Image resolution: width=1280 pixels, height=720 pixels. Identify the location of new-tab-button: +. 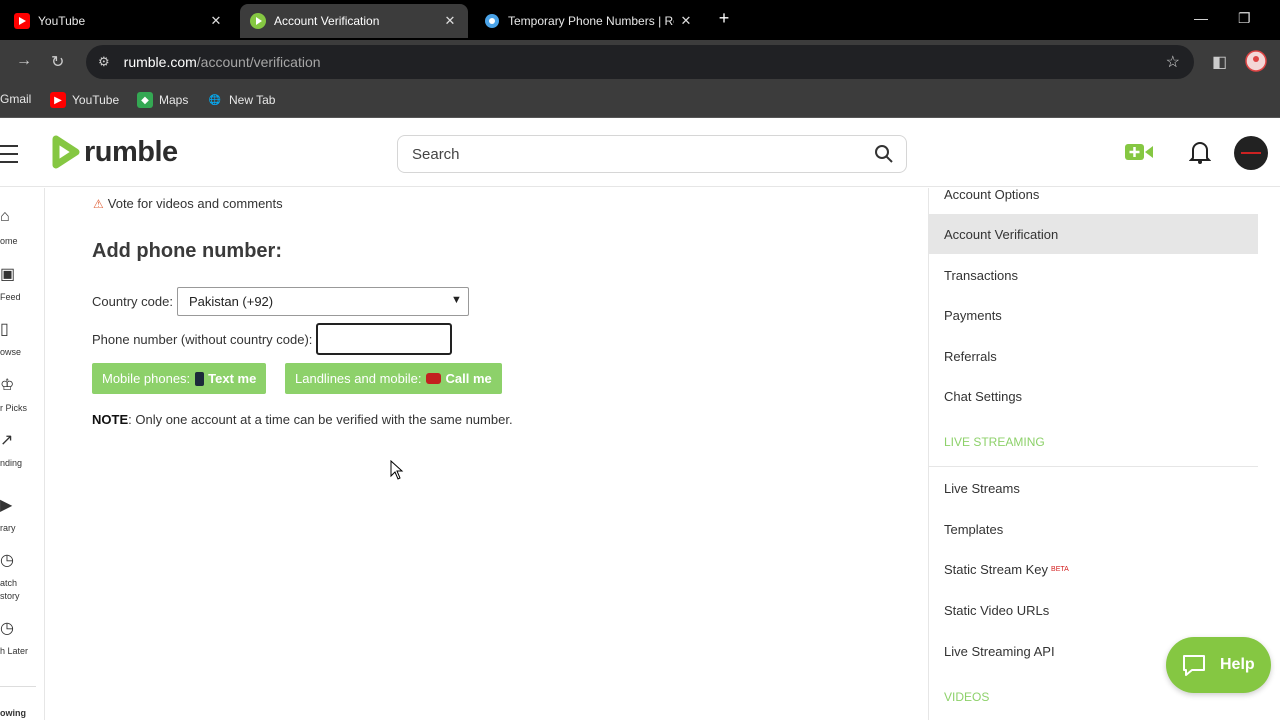
(724, 18).